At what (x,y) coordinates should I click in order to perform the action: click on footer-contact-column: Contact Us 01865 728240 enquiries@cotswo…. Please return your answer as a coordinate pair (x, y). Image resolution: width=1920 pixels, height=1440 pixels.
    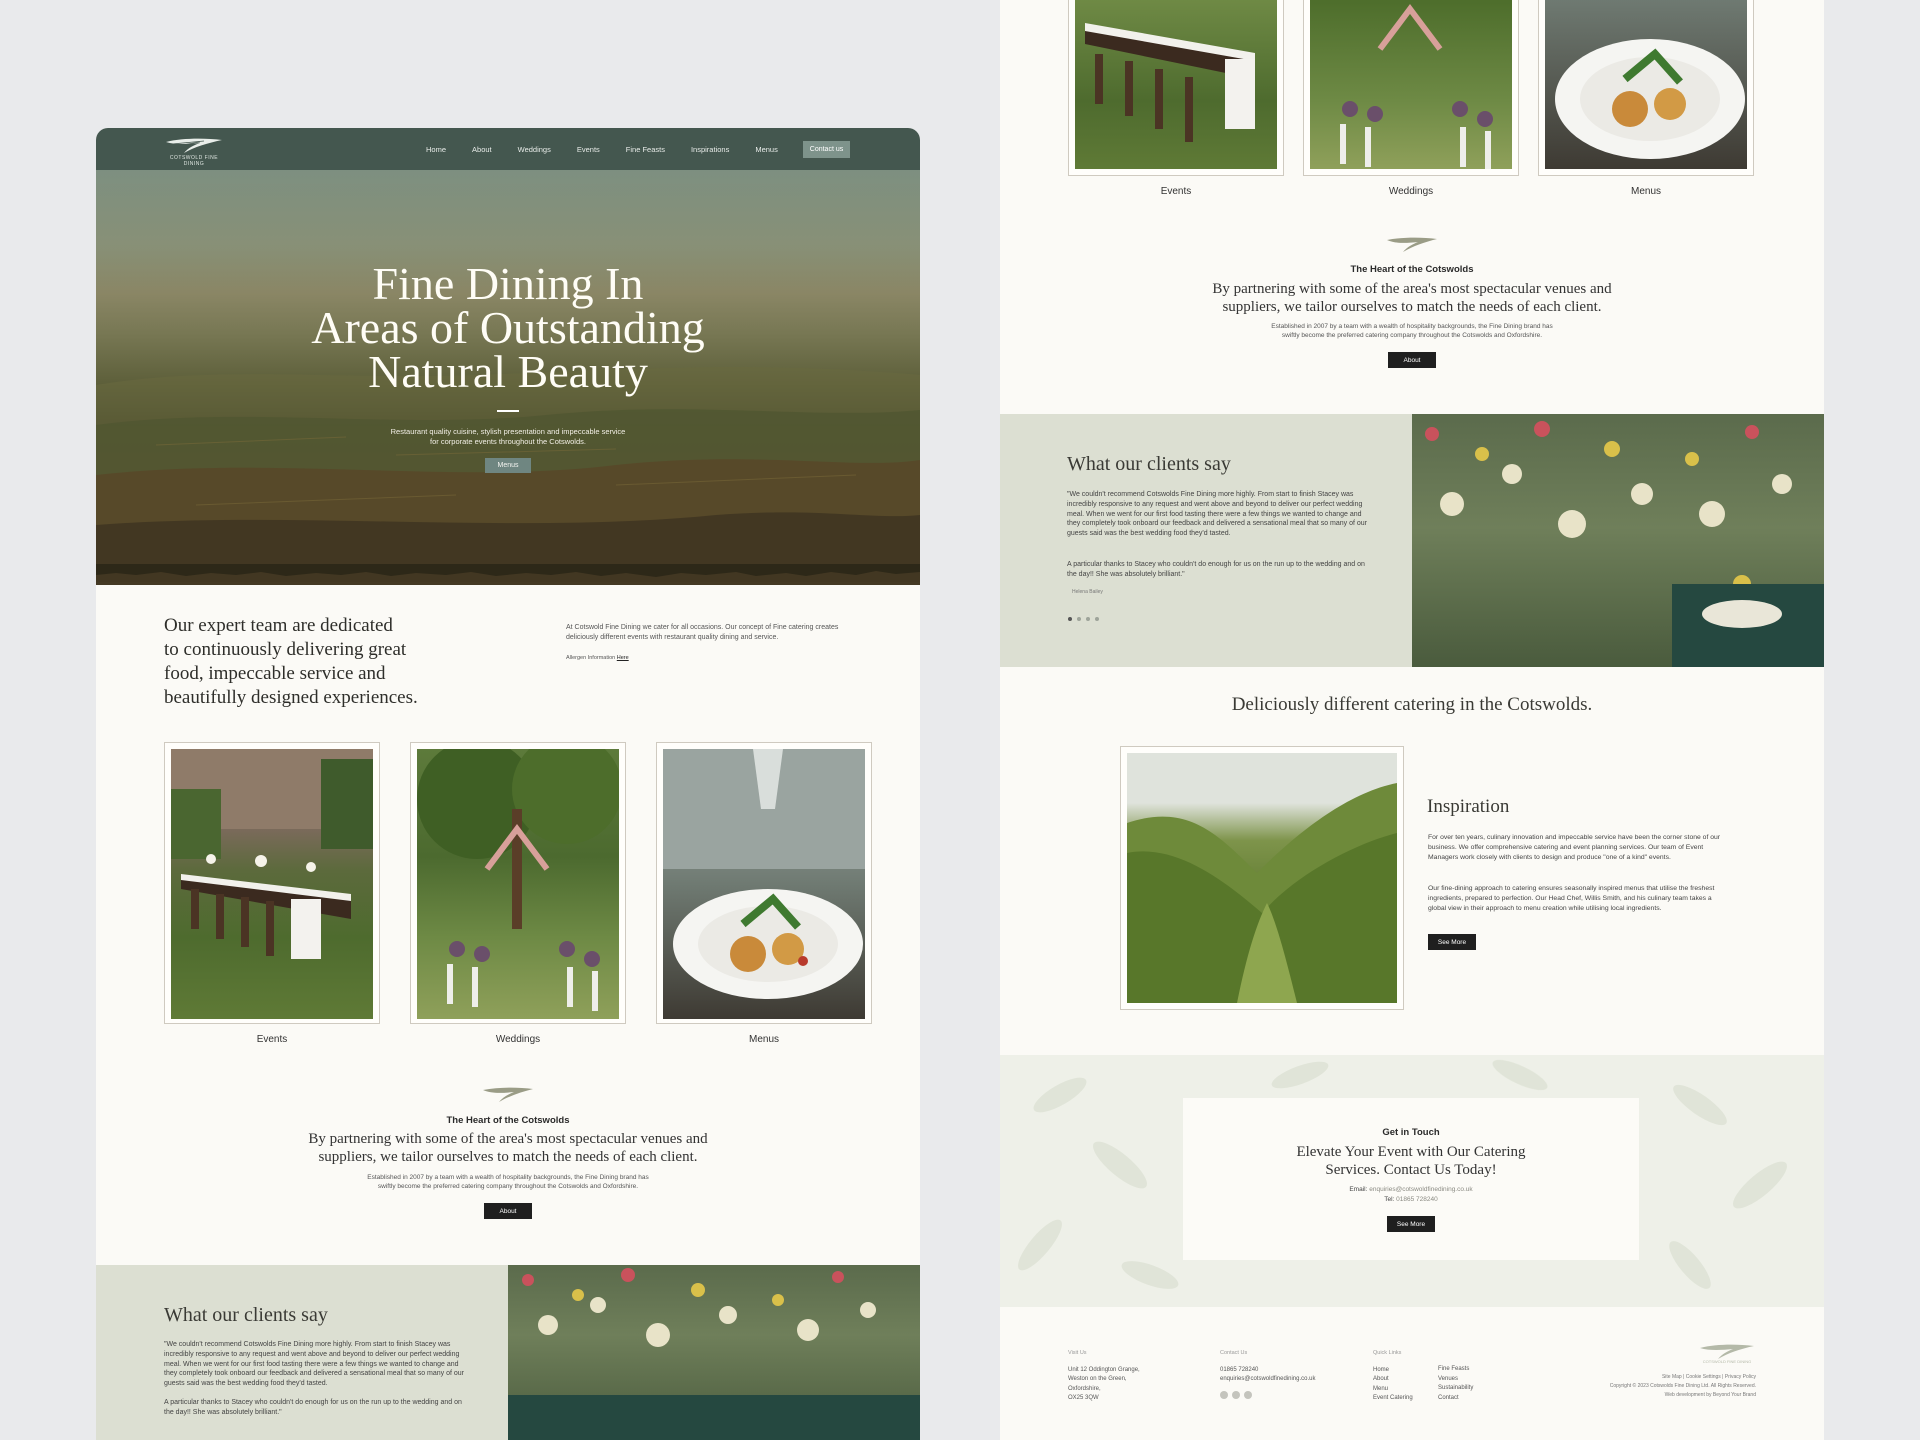
    Looking at the image, I should click on (1267, 1374).